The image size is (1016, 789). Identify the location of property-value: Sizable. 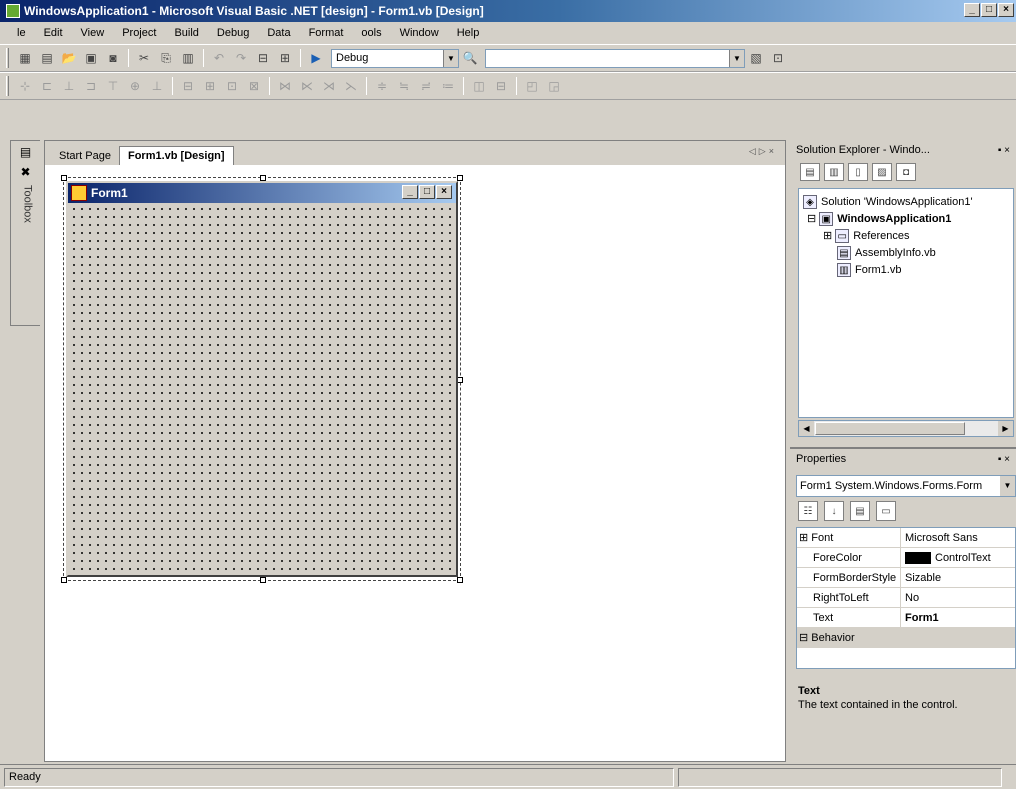
(921, 578).